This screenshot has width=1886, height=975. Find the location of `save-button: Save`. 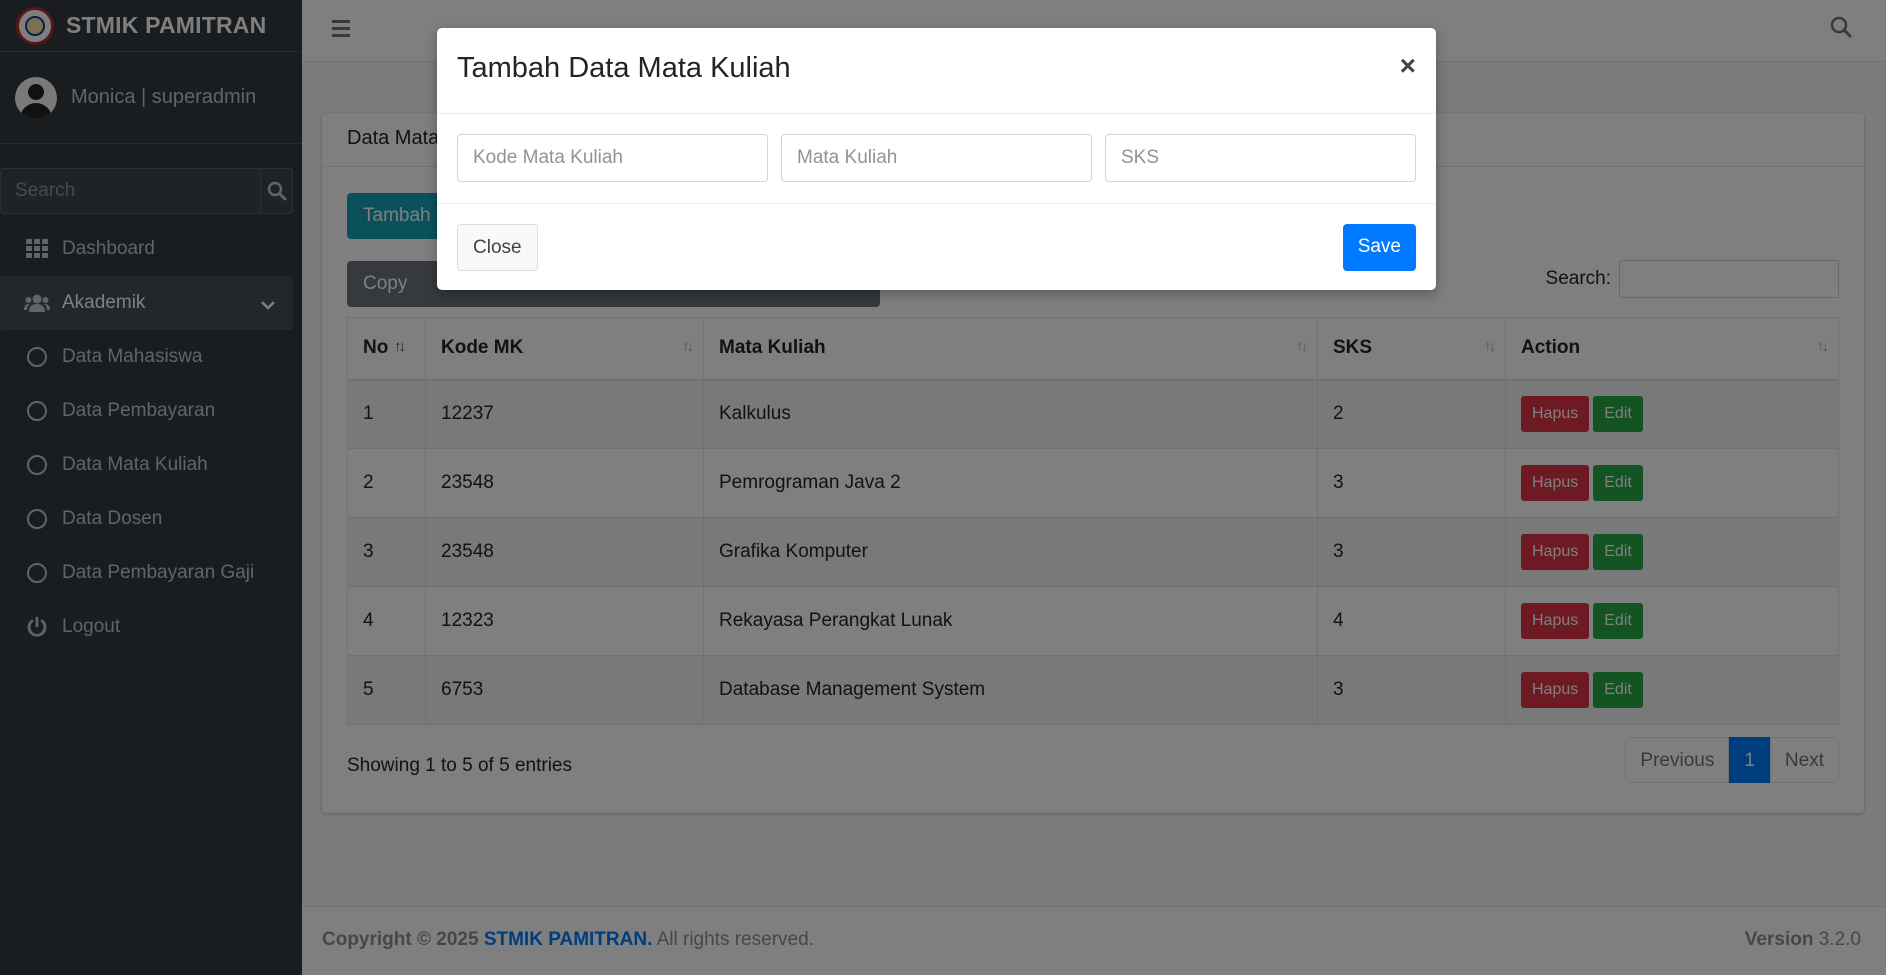

save-button: Save is located at coordinates (1379, 247).